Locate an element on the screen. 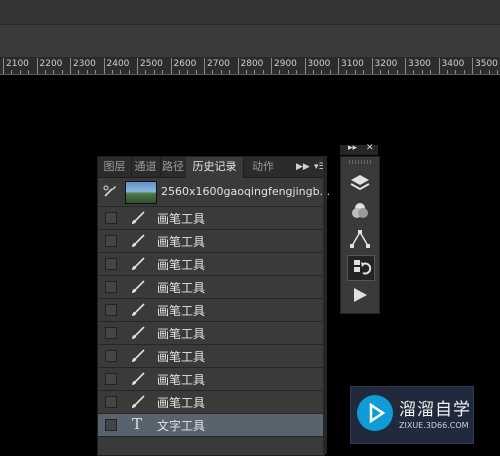  layers-icon is located at coordinates (360, 183).